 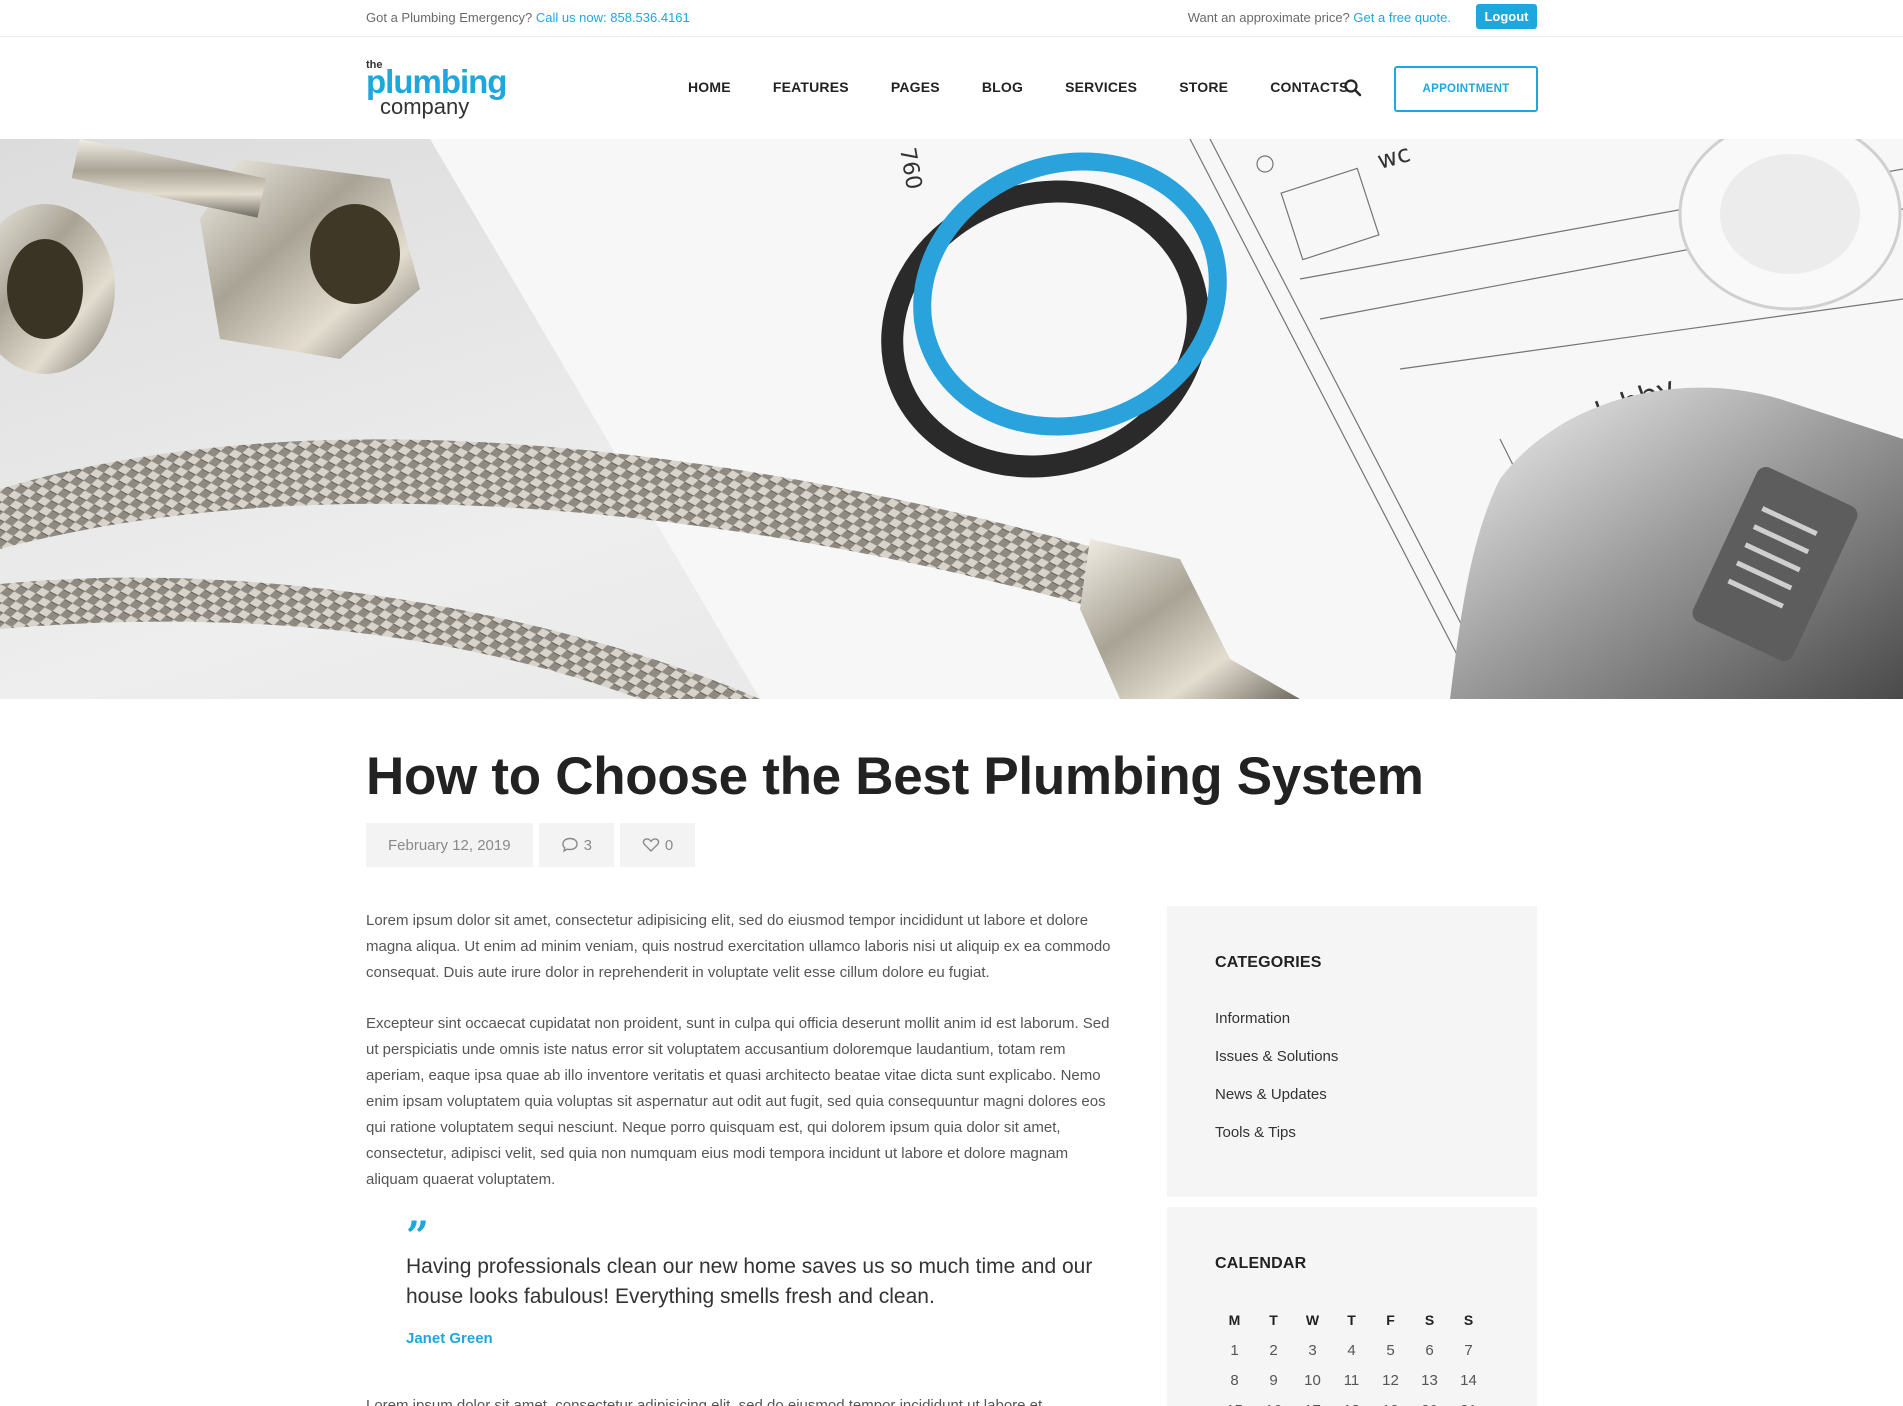 What do you see at coordinates (570, 845) in the screenshot?
I see `comment-icon` at bounding box center [570, 845].